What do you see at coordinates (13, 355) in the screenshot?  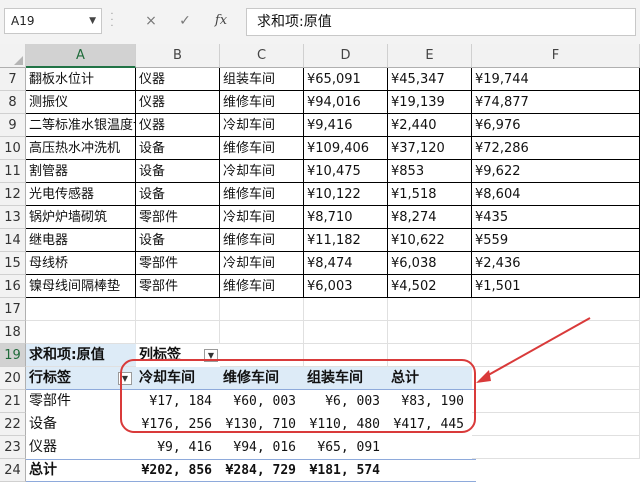 I see `row-header: 19` at bounding box center [13, 355].